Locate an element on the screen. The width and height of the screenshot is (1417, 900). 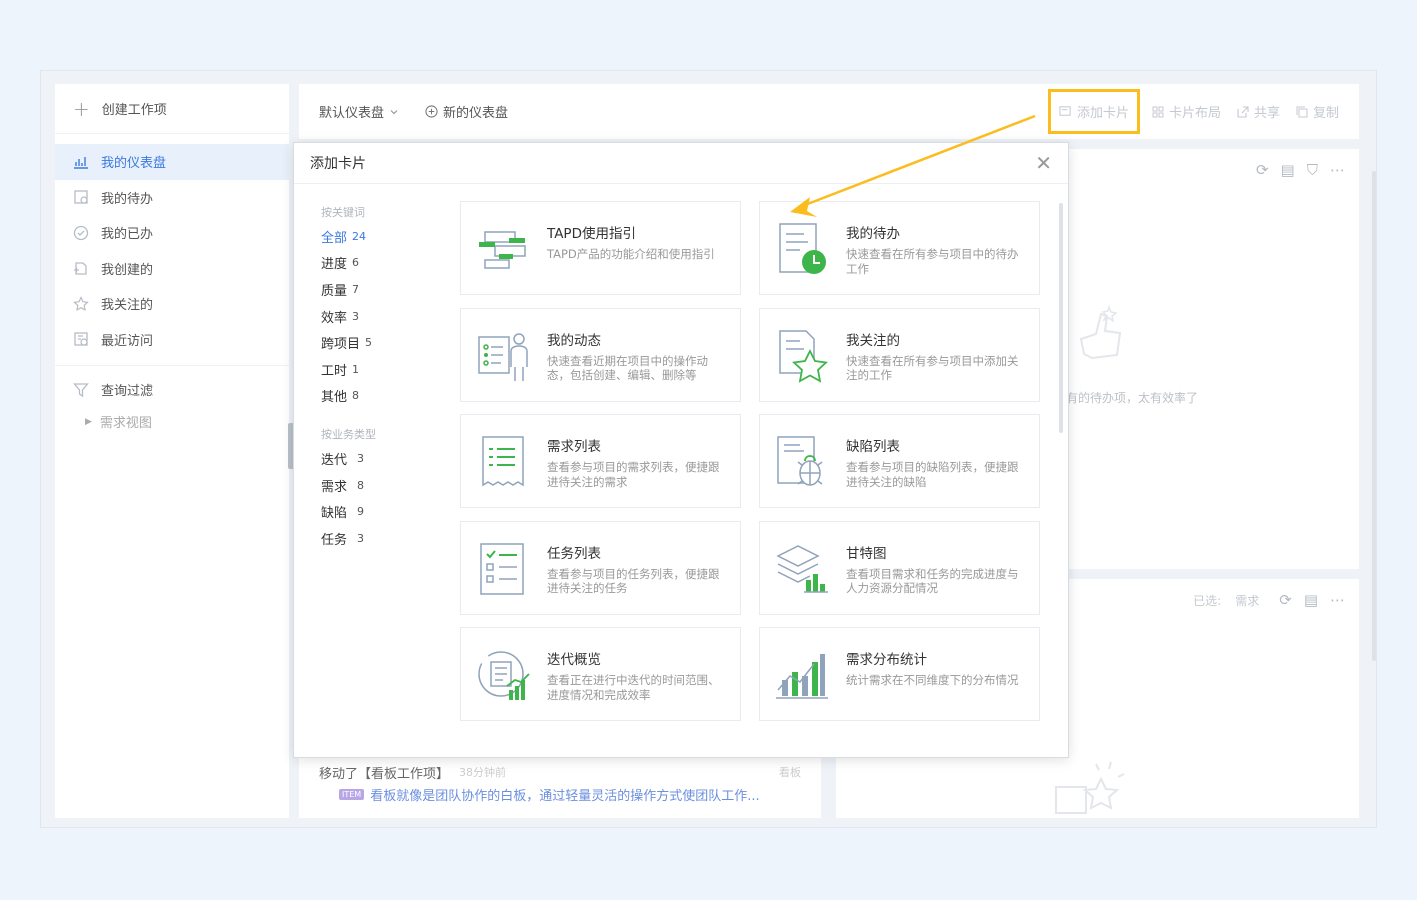
dashboard-select: 默认仪表盘 is located at coordinates (359, 111).